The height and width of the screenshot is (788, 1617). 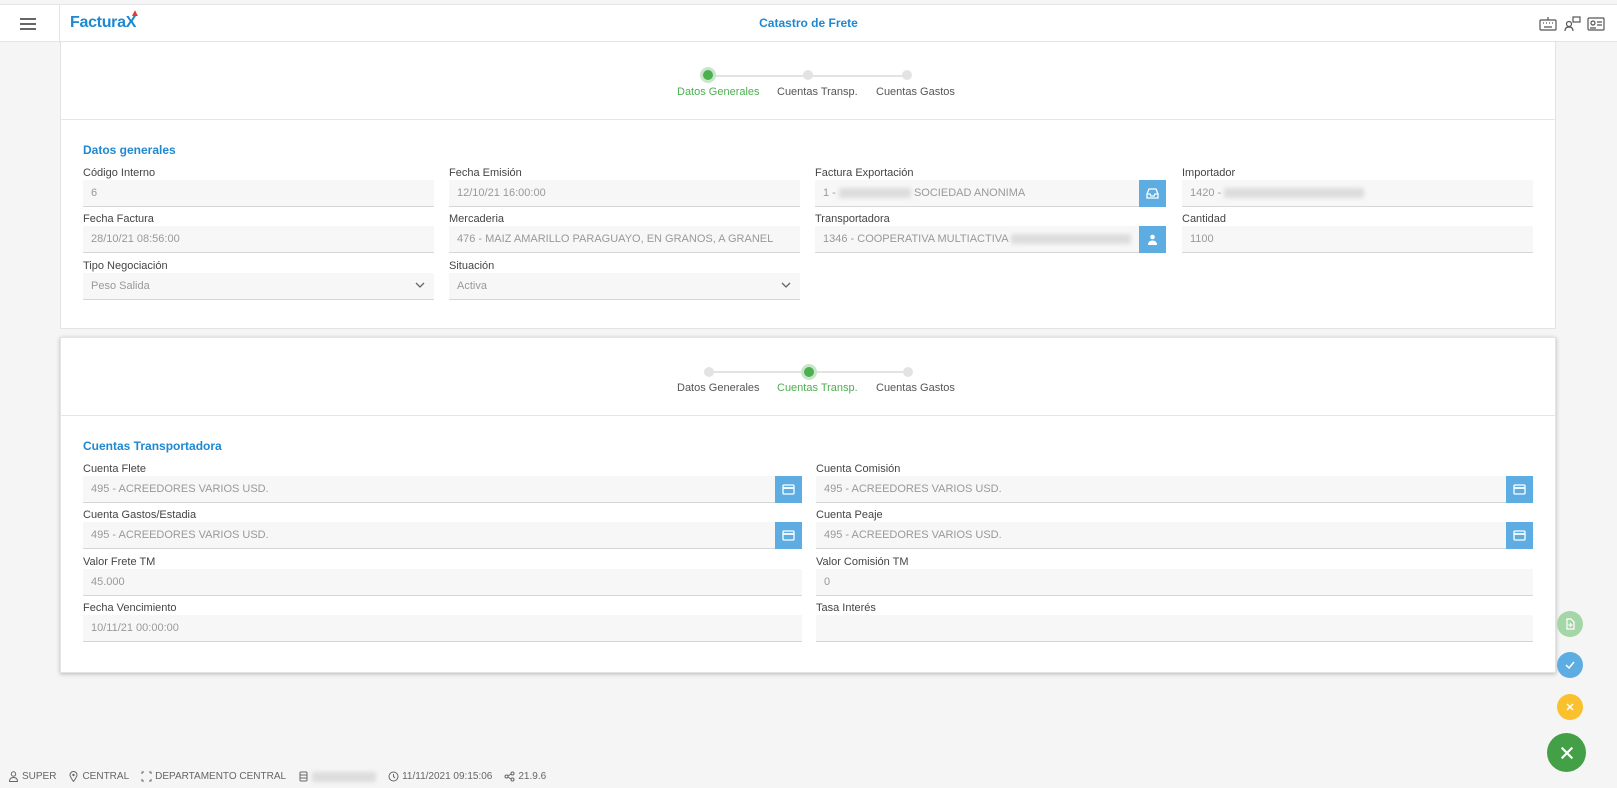 I want to click on factura-exportacion-prefix: 1 -, so click(x=829, y=193).